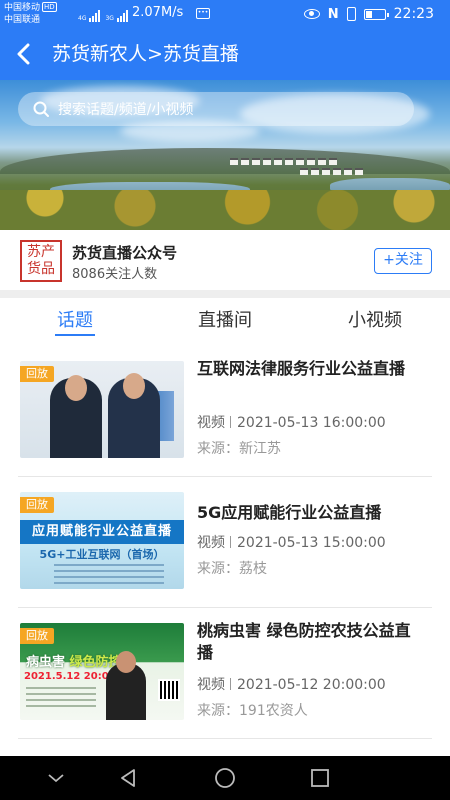 The height and width of the screenshot is (800, 450). Describe the element at coordinates (232, 569) in the screenshot. I see `item-source: 来源：荔枝` at that location.